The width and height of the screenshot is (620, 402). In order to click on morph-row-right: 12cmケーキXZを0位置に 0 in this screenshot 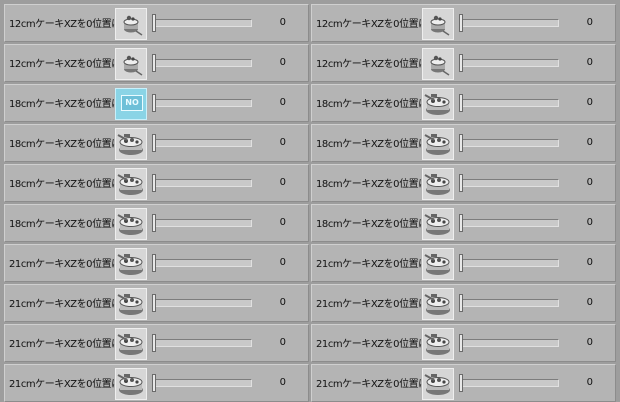, I will do `click(463, 23)`.